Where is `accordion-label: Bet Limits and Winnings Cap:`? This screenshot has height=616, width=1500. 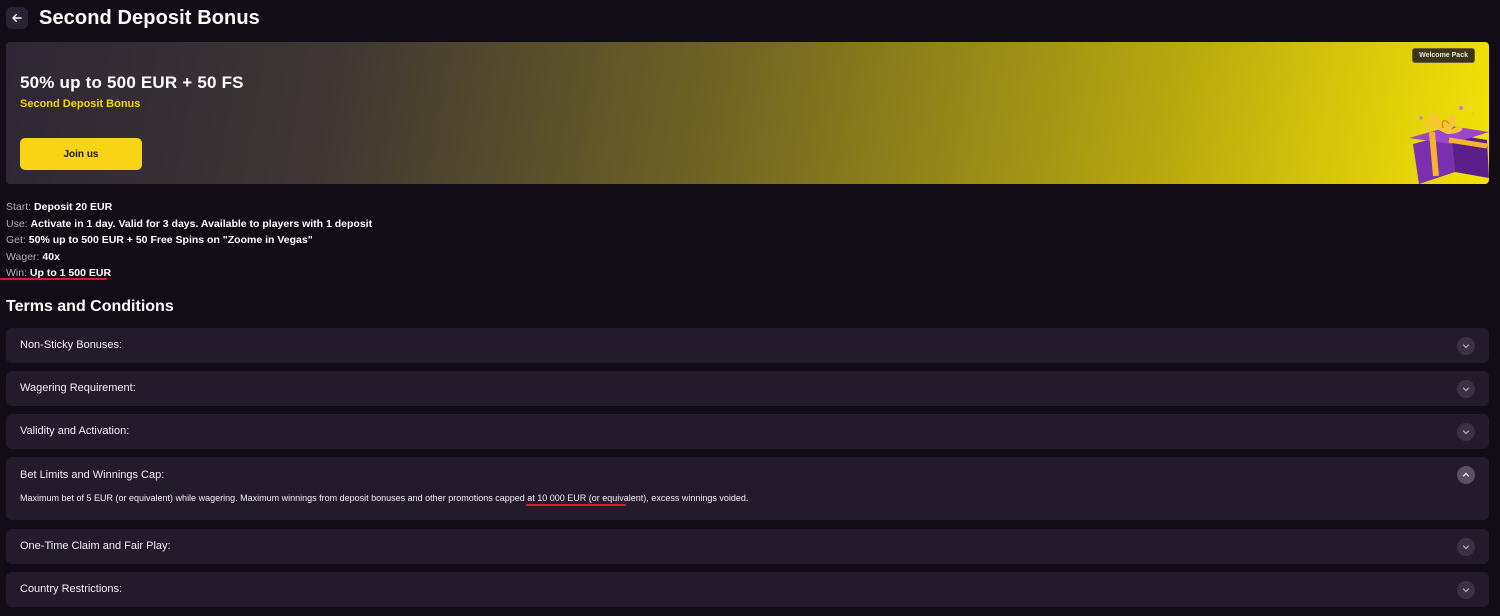 accordion-label: Bet Limits and Winnings Cap: is located at coordinates (92, 475).